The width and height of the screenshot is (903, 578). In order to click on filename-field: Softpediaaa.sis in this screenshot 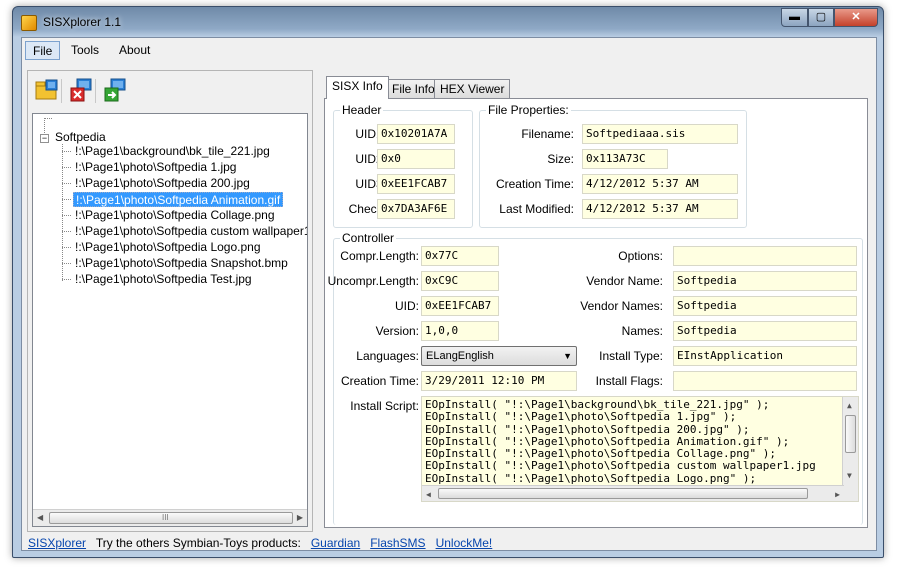, I will do `click(660, 134)`.